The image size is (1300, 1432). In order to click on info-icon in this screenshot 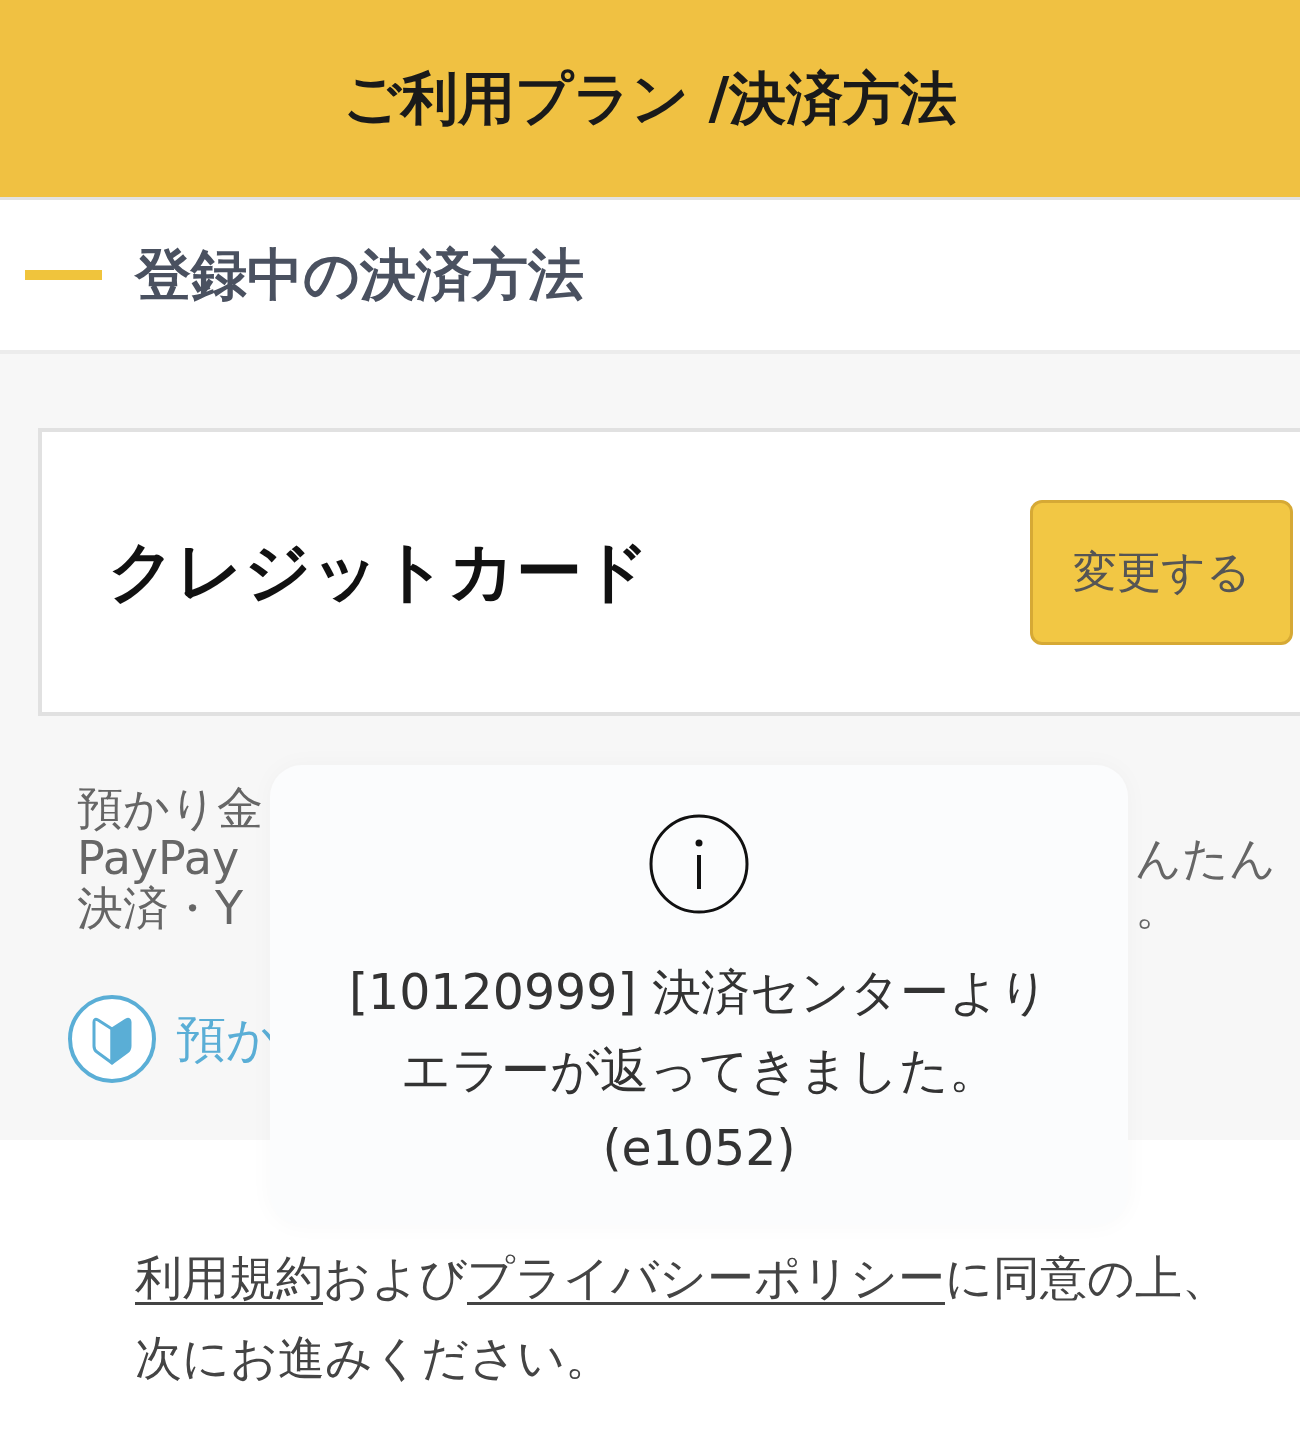, I will do `click(699, 864)`.